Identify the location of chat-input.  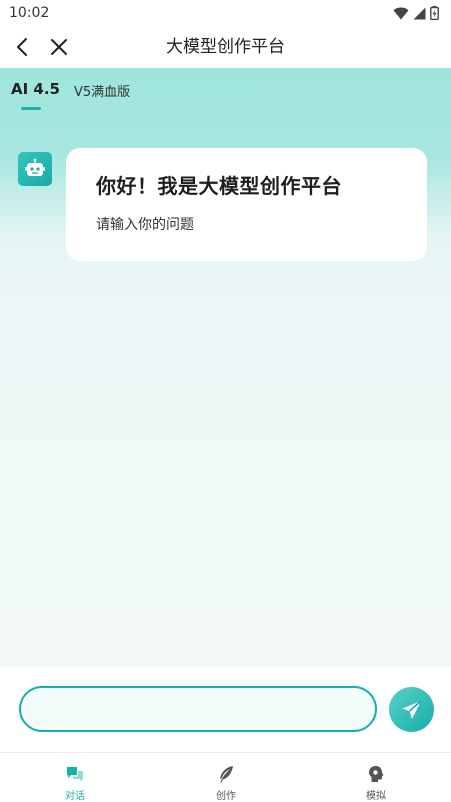
(198, 709).